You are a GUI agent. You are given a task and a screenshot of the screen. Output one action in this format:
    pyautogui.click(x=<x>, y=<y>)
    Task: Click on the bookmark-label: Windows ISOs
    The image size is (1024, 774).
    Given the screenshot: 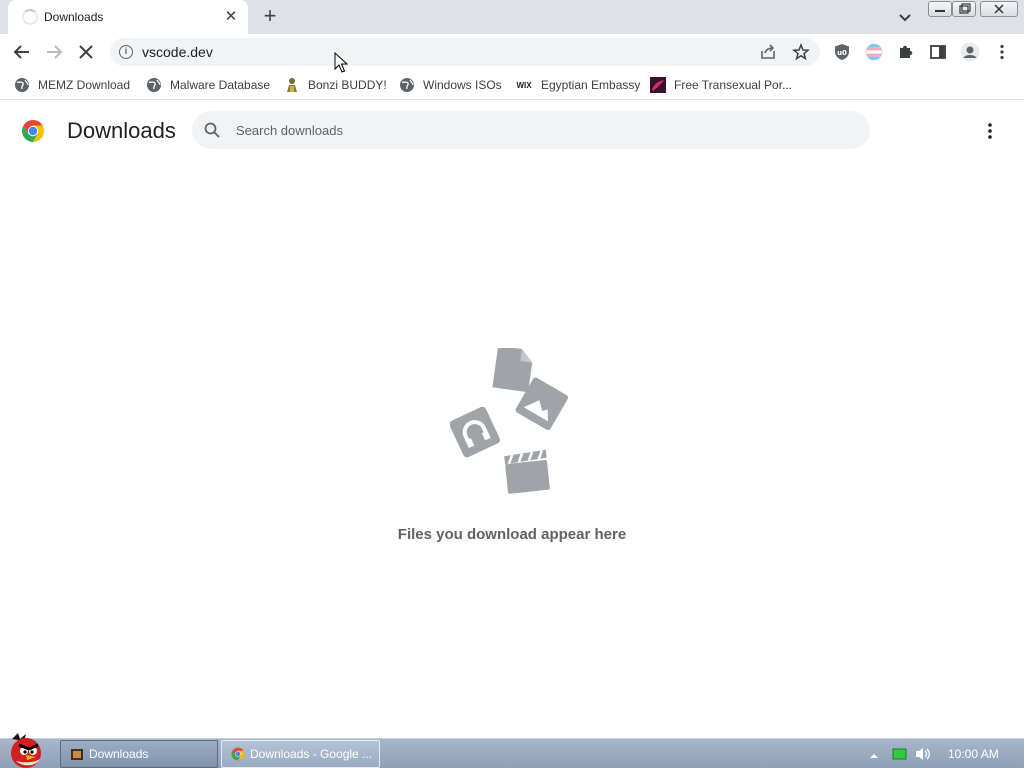 What is the action you would take?
    pyautogui.click(x=462, y=85)
    